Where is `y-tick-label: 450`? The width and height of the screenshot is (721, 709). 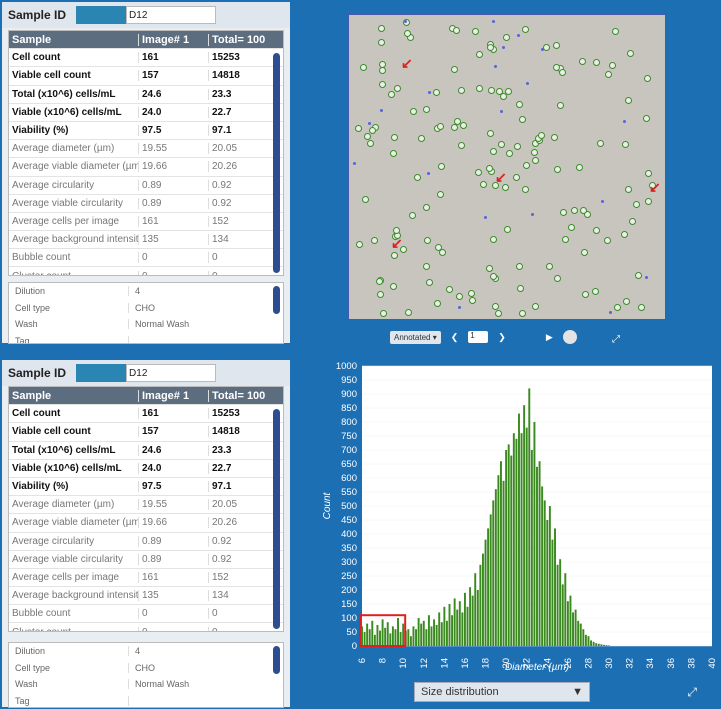 y-tick-label: 450 is located at coordinates (349, 520).